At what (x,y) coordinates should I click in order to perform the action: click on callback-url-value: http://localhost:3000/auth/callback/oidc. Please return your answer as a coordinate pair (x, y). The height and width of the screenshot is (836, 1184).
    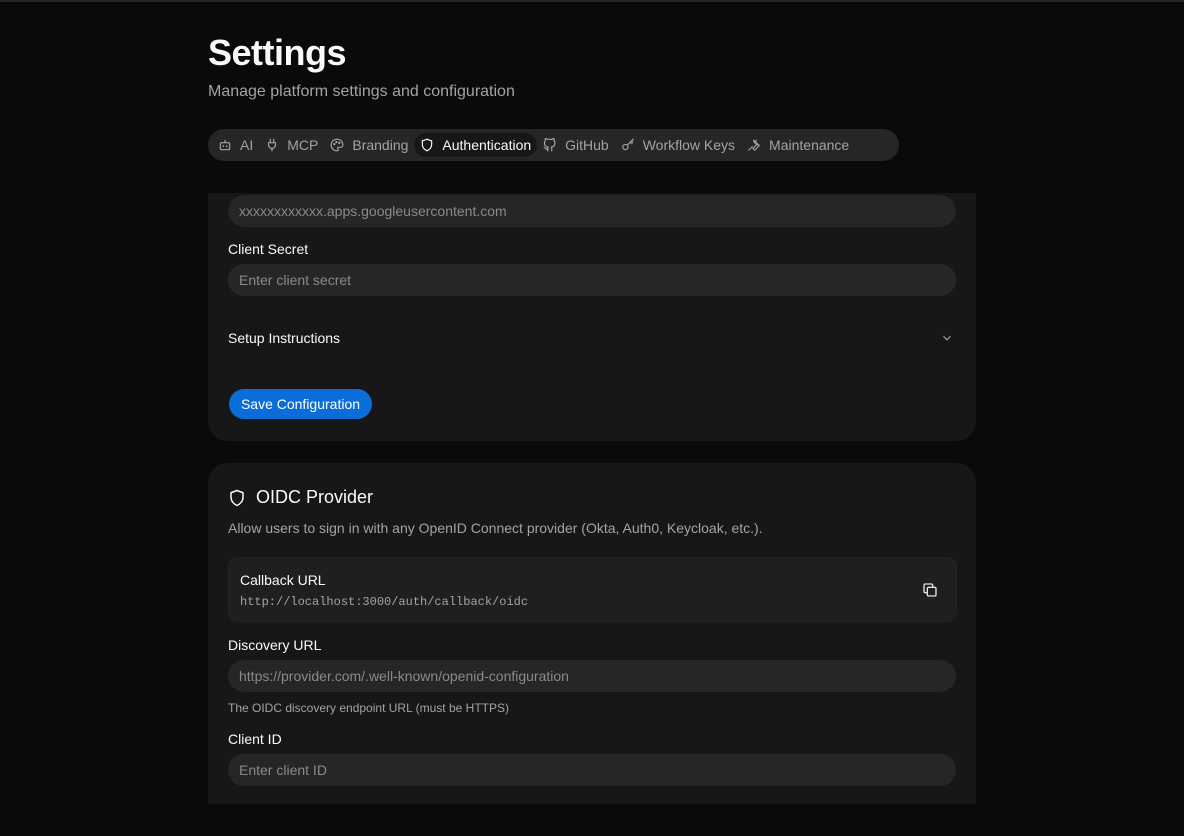
    Looking at the image, I should click on (384, 602).